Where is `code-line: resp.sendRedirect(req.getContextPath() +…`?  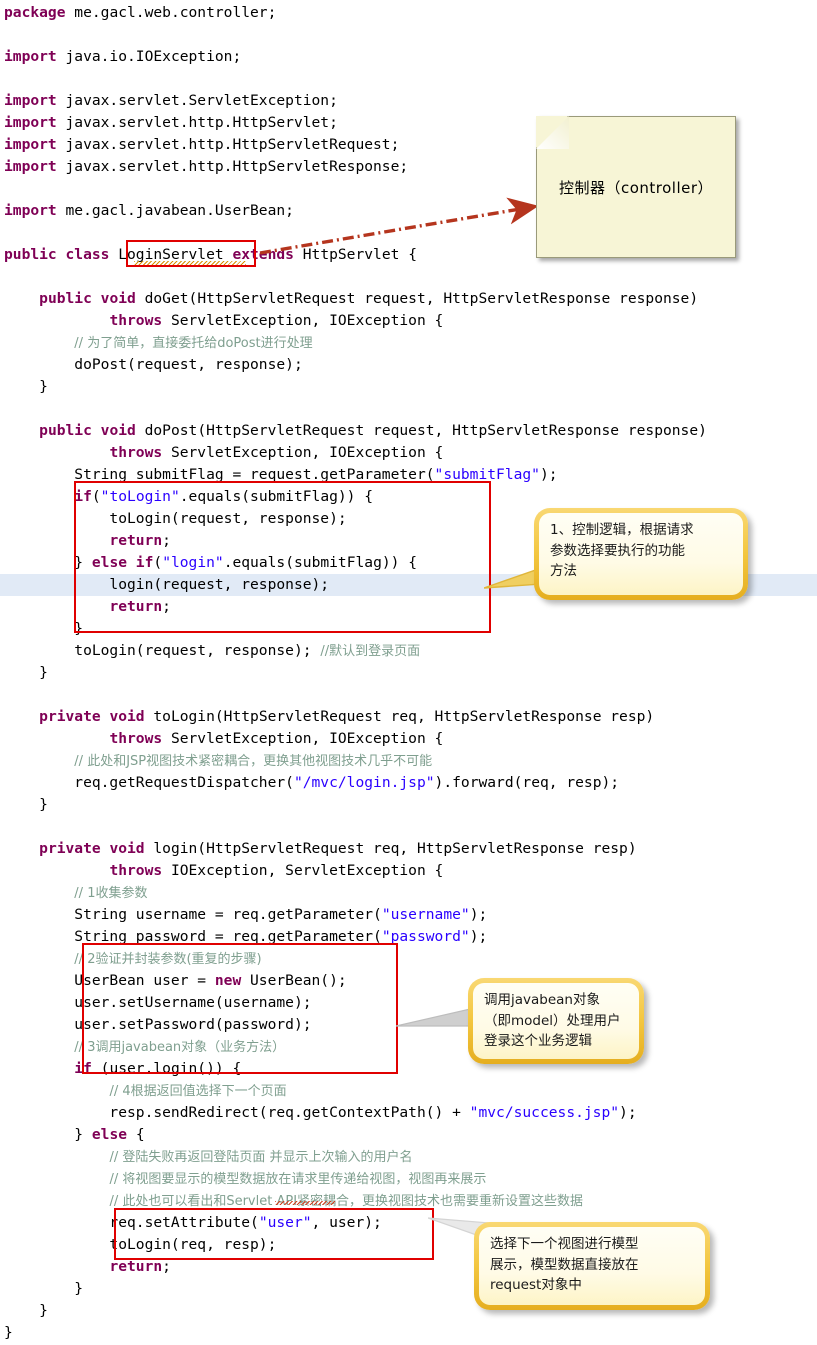
code-line: resp.sendRedirect(req.getContextPath() +… is located at coordinates (408, 1113).